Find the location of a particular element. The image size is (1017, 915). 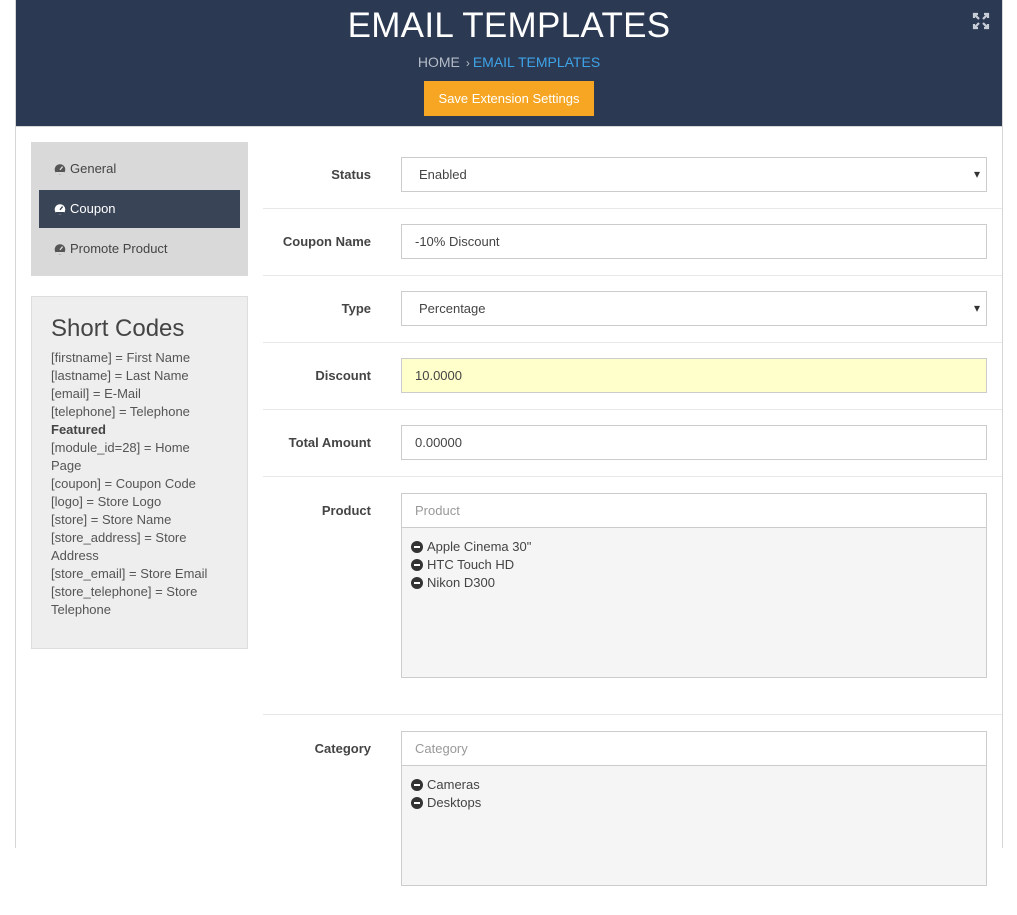

nav-item-general: General is located at coordinates (139, 169).